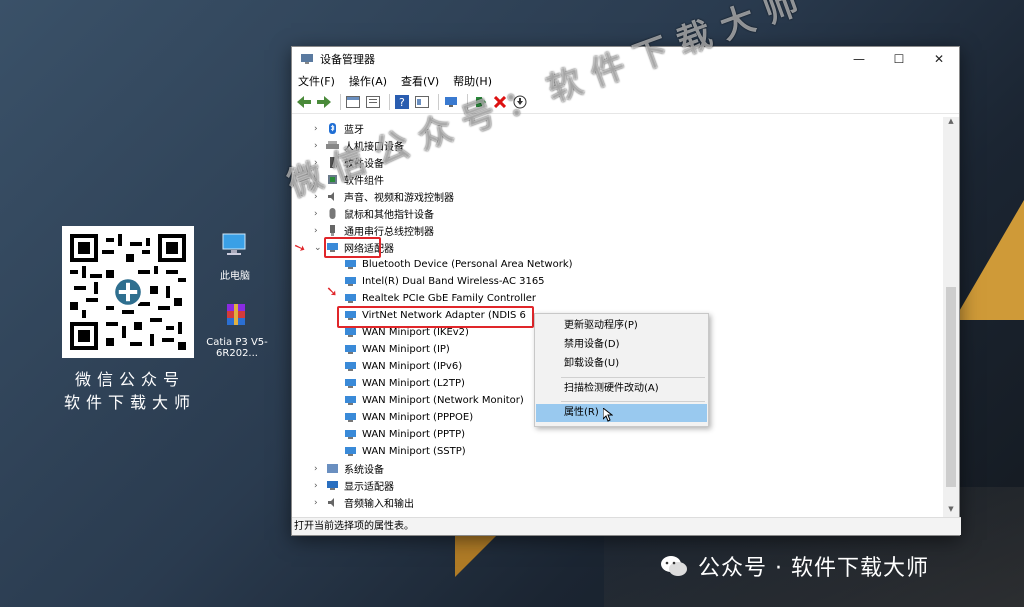 The width and height of the screenshot is (1024, 607). I want to click on menu-action: 操作(A), so click(368, 81).